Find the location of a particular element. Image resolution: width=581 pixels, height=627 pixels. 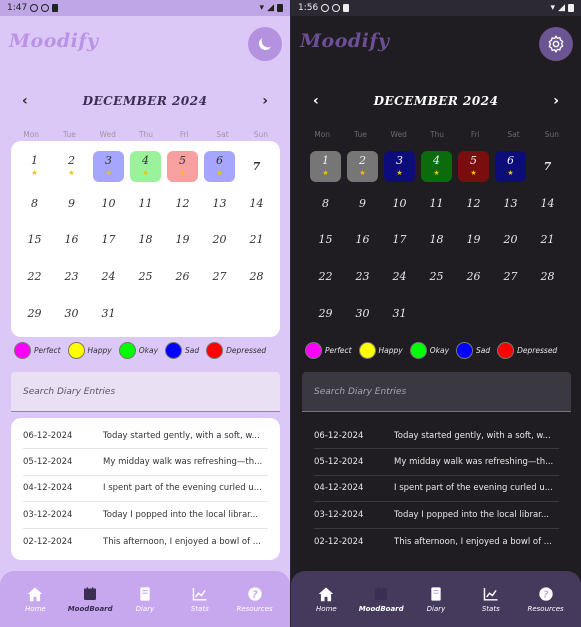

day-number: 11 is located at coordinates (436, 203).